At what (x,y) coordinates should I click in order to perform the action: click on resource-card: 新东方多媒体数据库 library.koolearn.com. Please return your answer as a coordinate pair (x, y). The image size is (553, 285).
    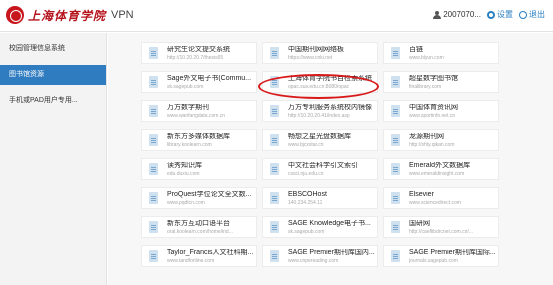
    Looking at the image, I should click on (199, 140).